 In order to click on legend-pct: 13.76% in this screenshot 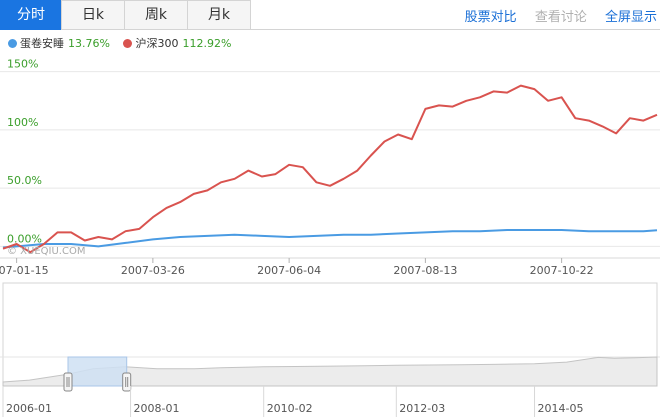, I will do `click(89, 43)`.